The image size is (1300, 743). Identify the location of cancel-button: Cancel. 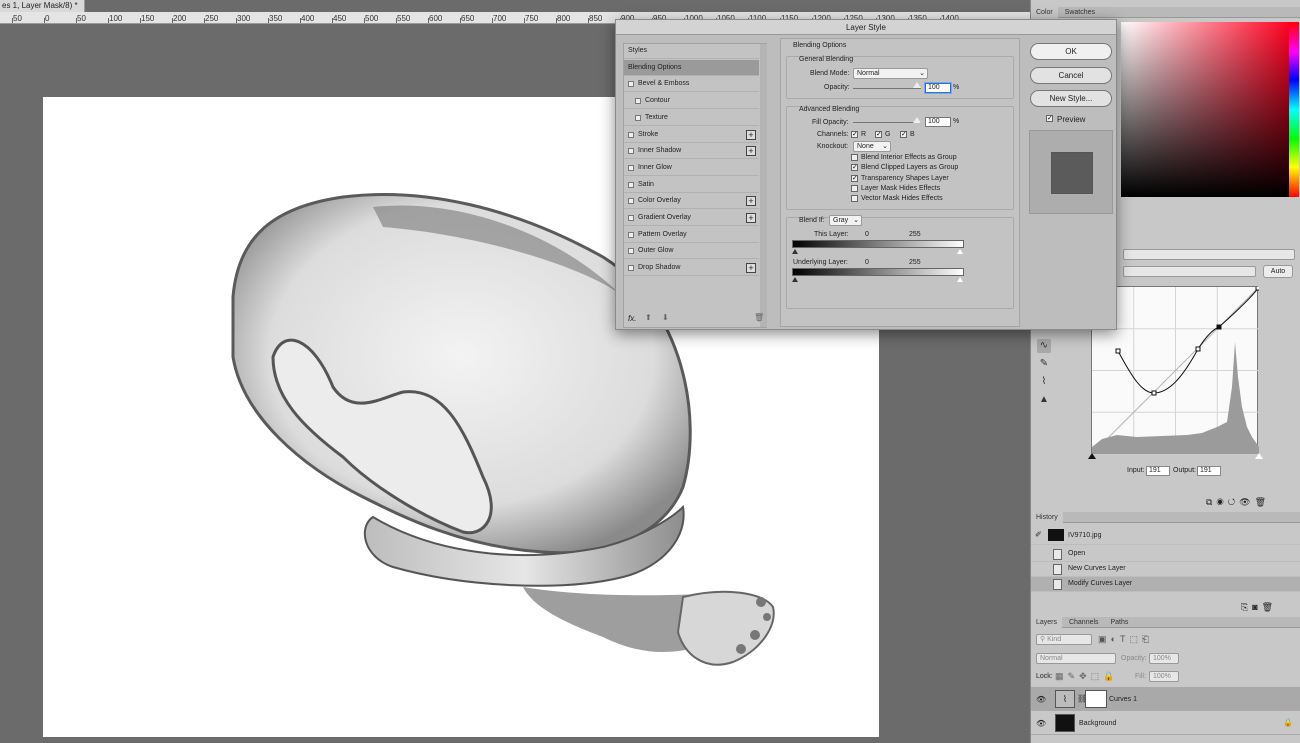
(1071, 75).